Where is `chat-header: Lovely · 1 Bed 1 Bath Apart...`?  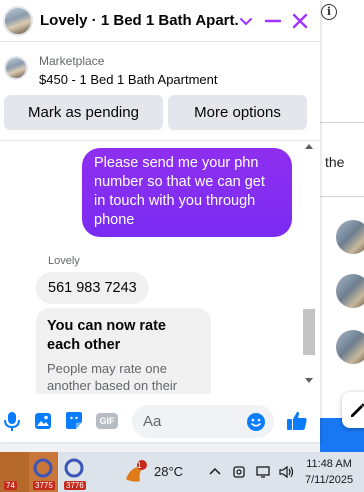 chat-header: Lovely · 1 Bed 1 Bath Apart... is located at coordinates (160, 21).